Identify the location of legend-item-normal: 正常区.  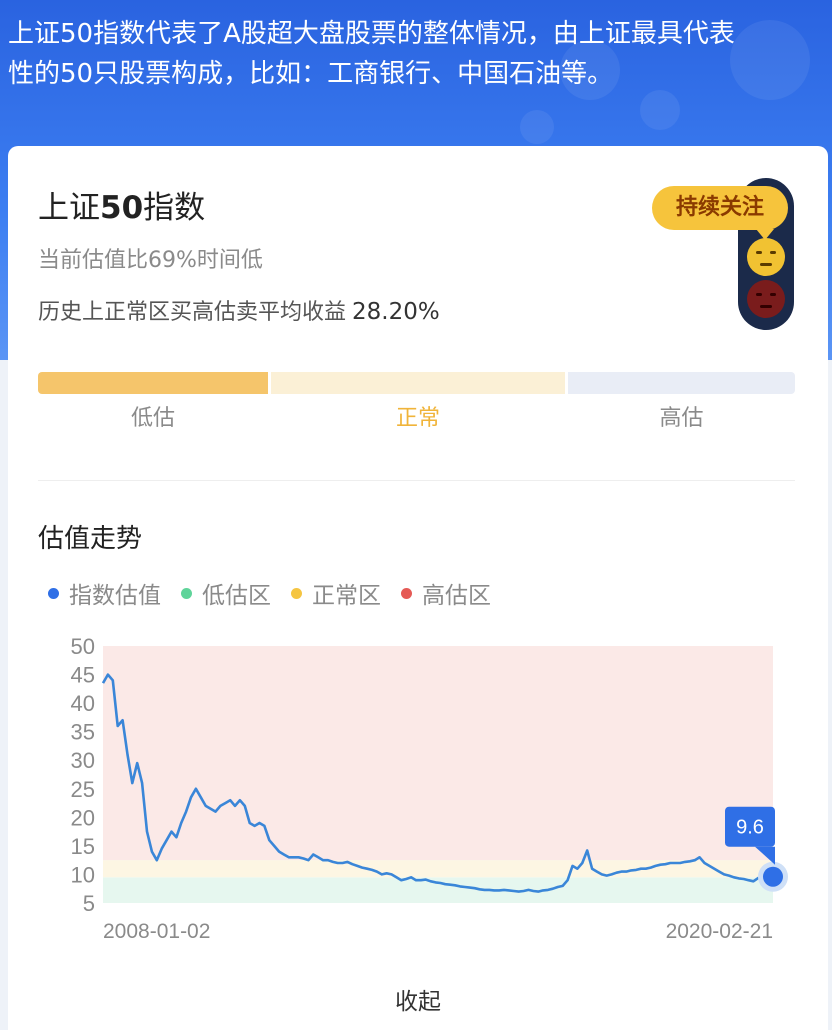
(336, 593).